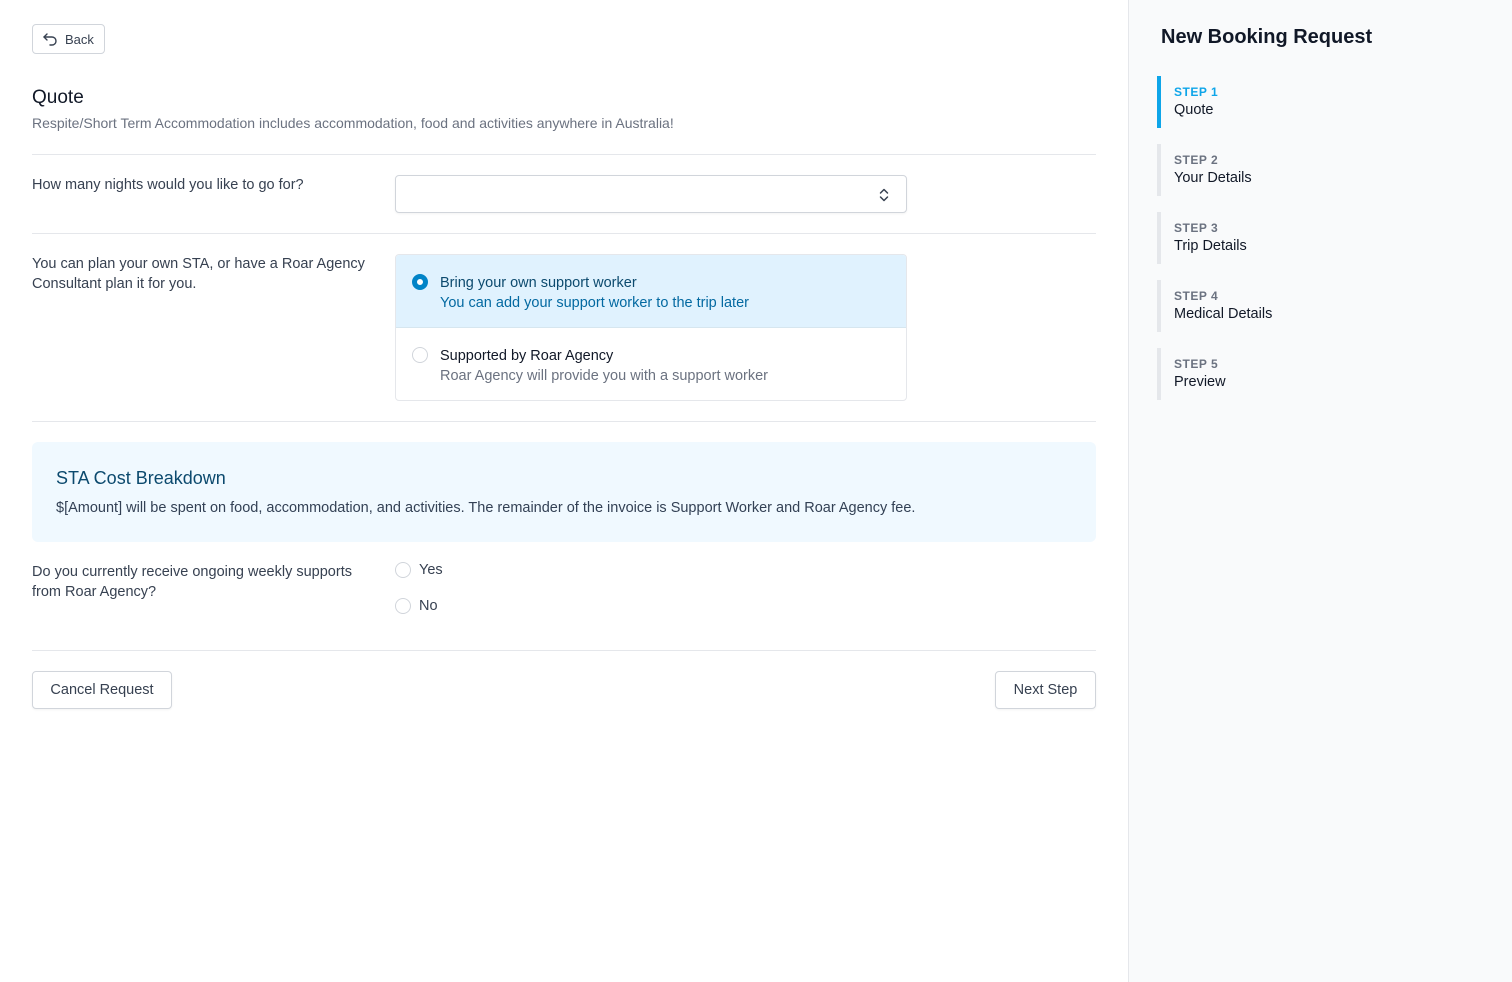  Describe the element at coordinates (1317, 238) in the screenshot. I see `step-trip-details: STEP 3 Trip Details` at that location.